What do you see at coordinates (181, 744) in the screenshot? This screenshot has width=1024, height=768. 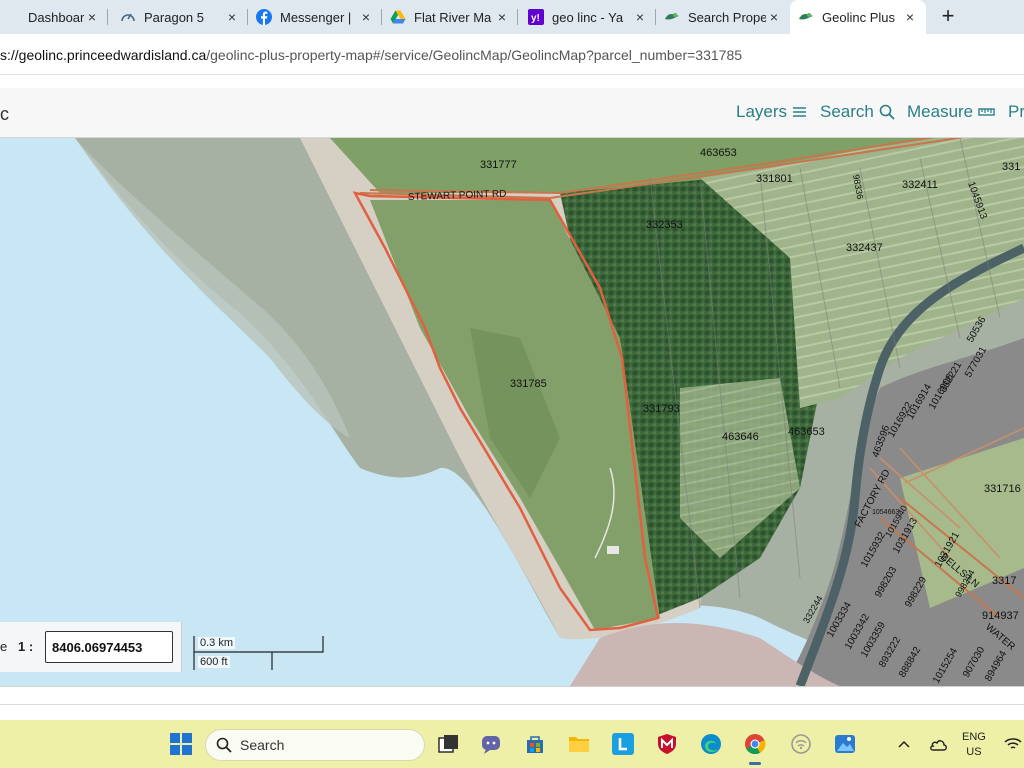 I see `windows-start-icon` at bounding box center [181, 744].